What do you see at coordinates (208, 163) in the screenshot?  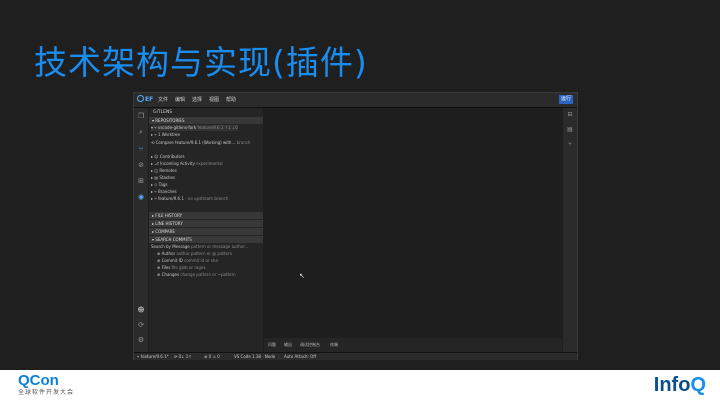 I see `incoming-row-detail: experimental` at bounding box center [208, 163].